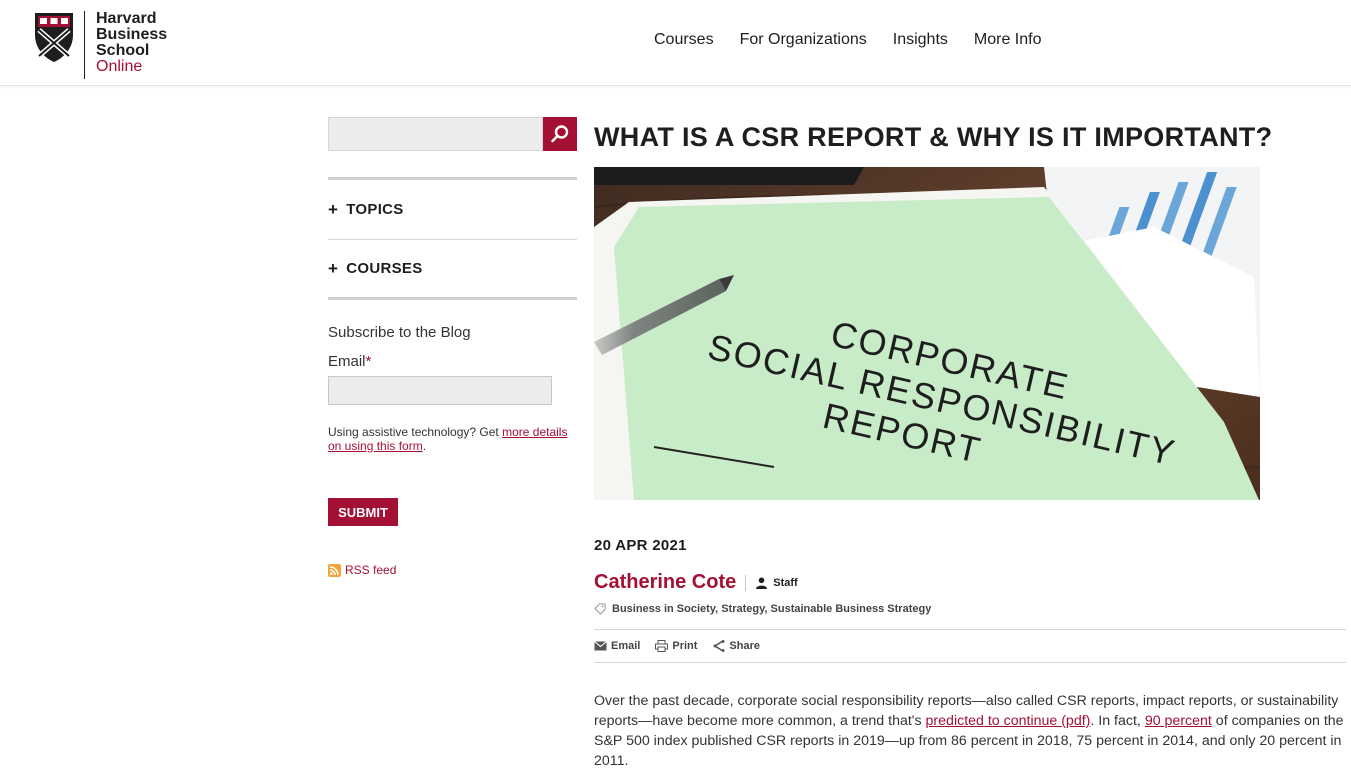 The height and width of the screenshot is (782, 1351). What do you see at coordinates (371, 570) in the screenshot?
I see `rss-label: RSS feed` at bounding box center [371, 570].